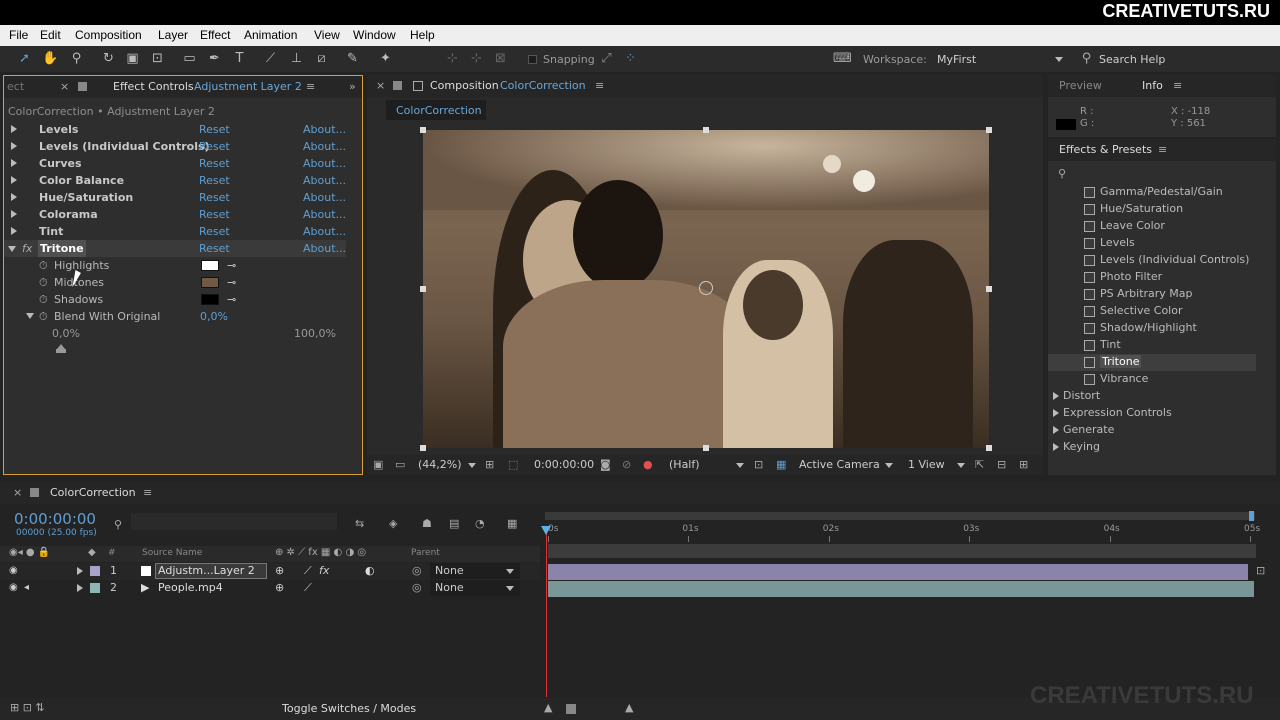  Describe the element at coordinates (270, 58) in the screenshot. I see `brush-tool-icon: ⟋` at that location.